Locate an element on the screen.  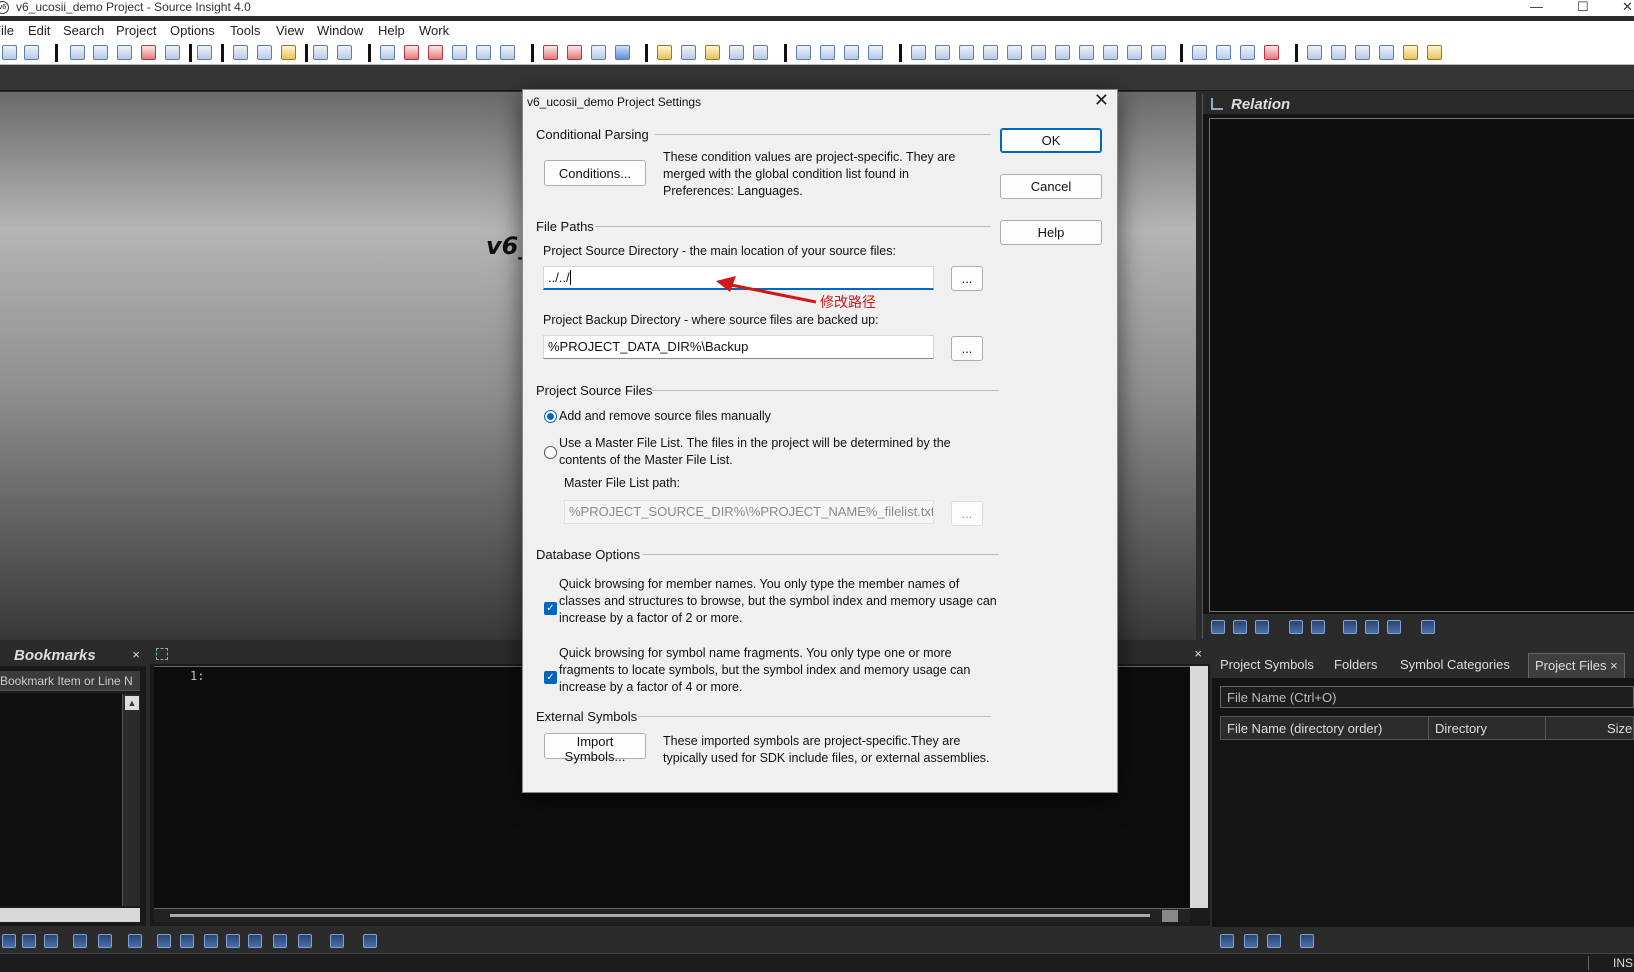
column-directory: Directory is located at coordinates (1461, 728).